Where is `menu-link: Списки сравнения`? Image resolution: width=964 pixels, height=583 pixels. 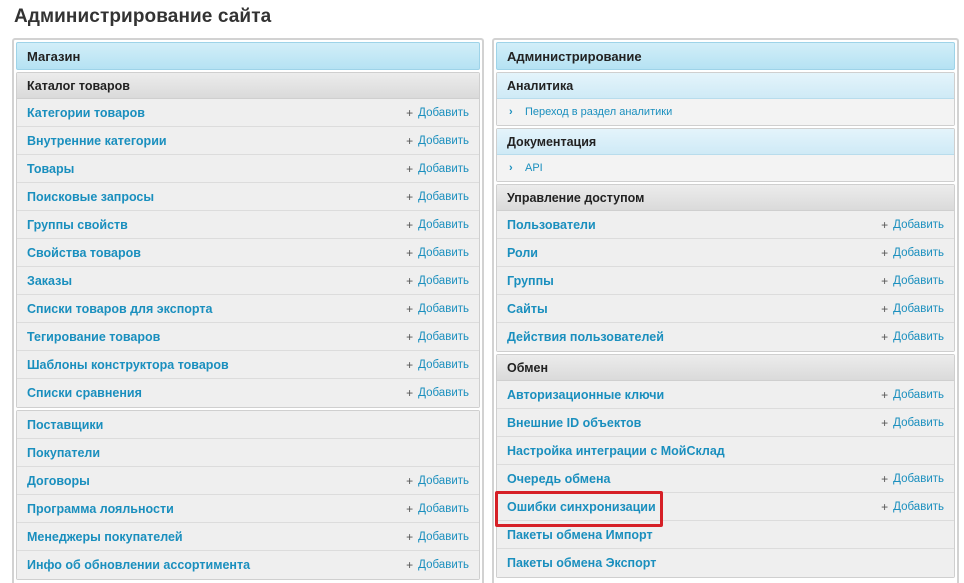 menu-link: Списки сравнения is located at coordinates (216, 393).